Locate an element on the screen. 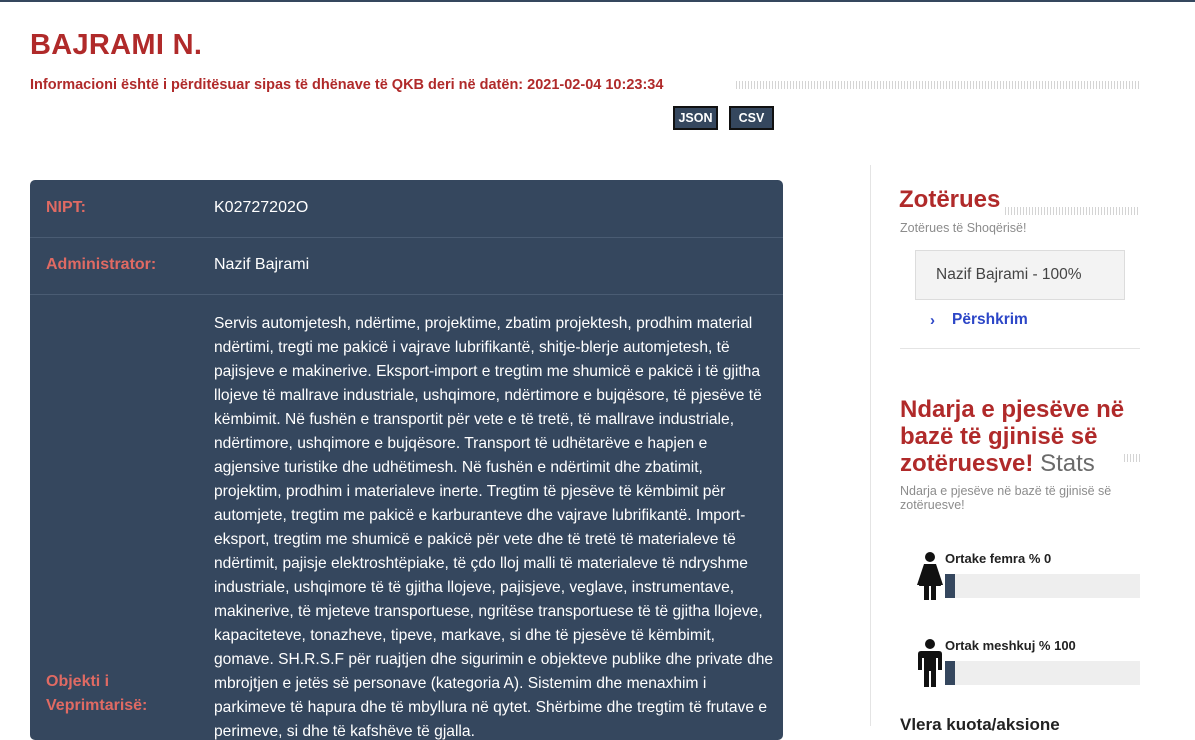  owners-subtitle: Zotërues të Shoqërisë! is located at coordinates (963, 228).